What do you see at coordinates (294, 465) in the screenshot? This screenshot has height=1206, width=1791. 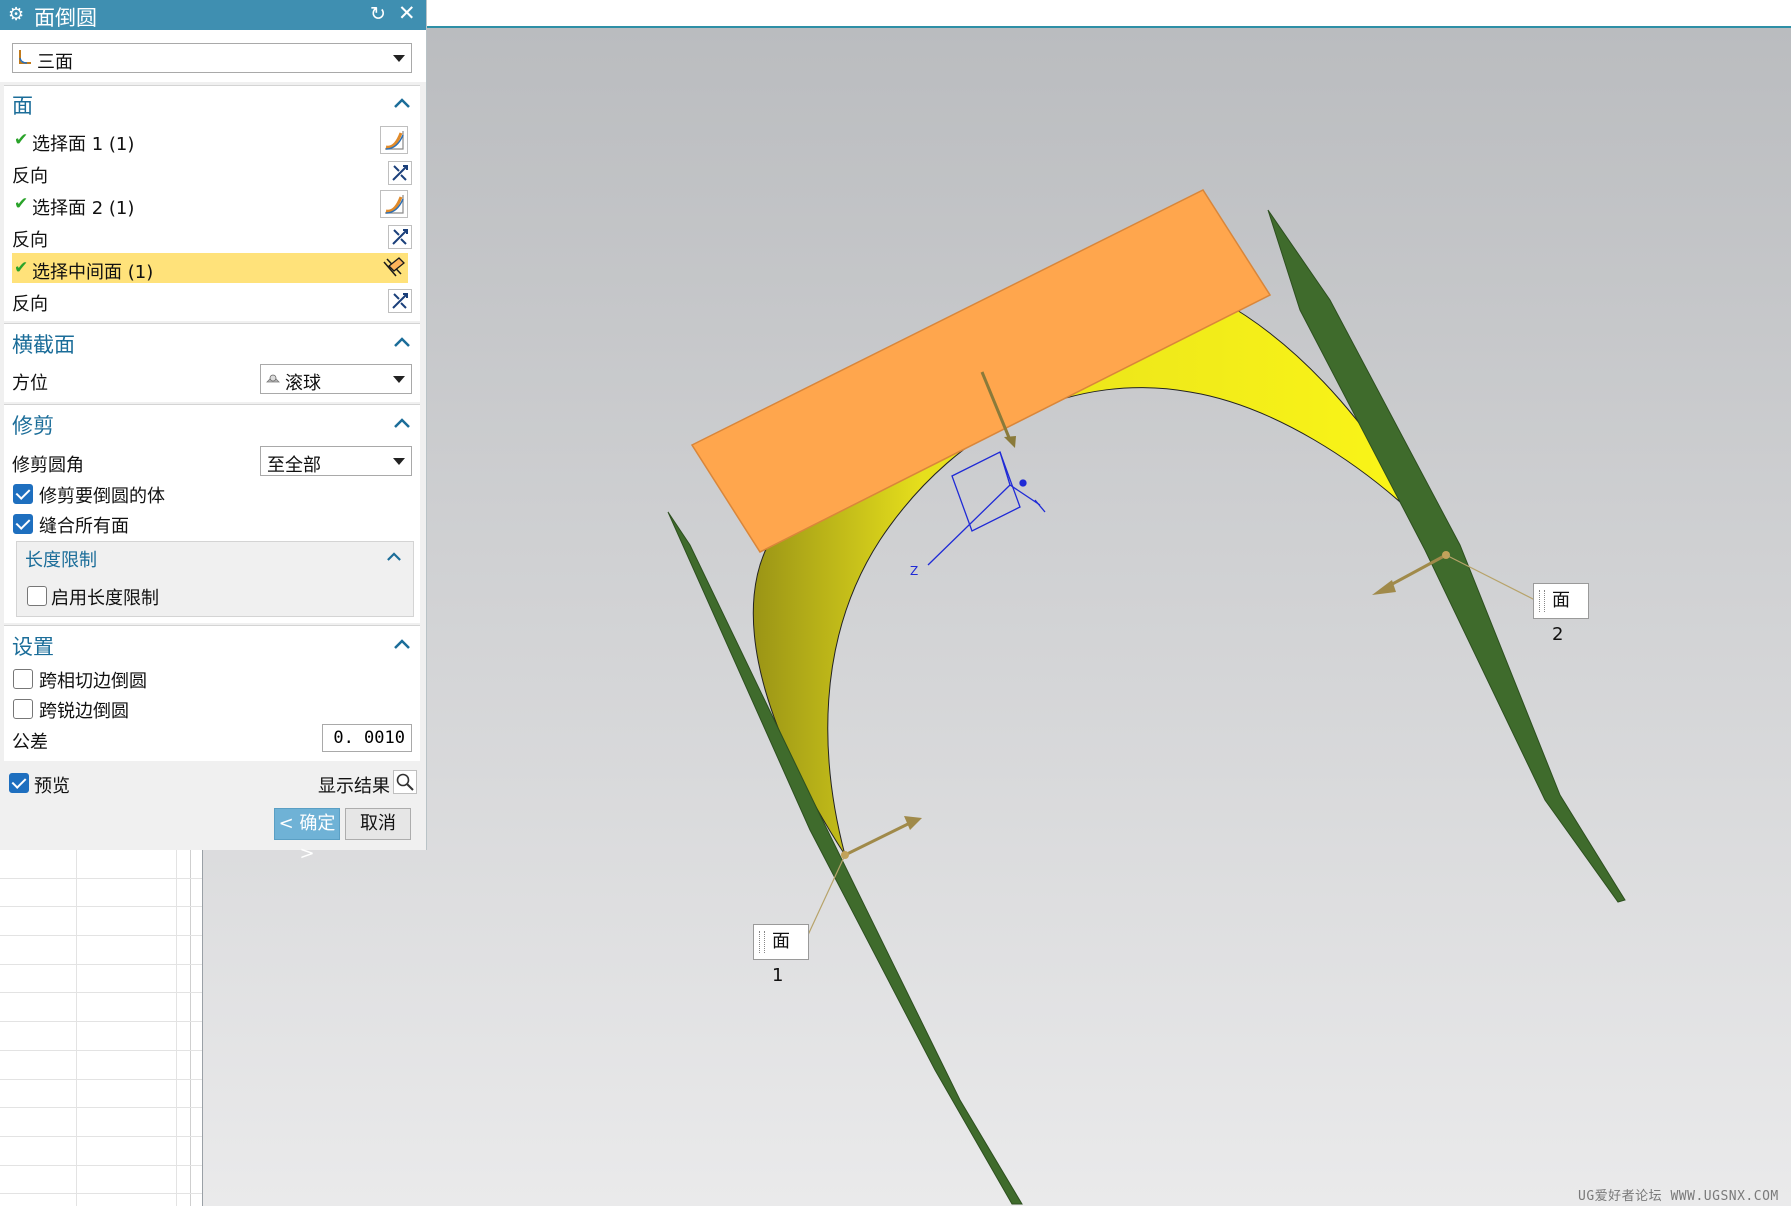 I see `trim-fillet-value: 至全部` at bounding box center [294, 465].